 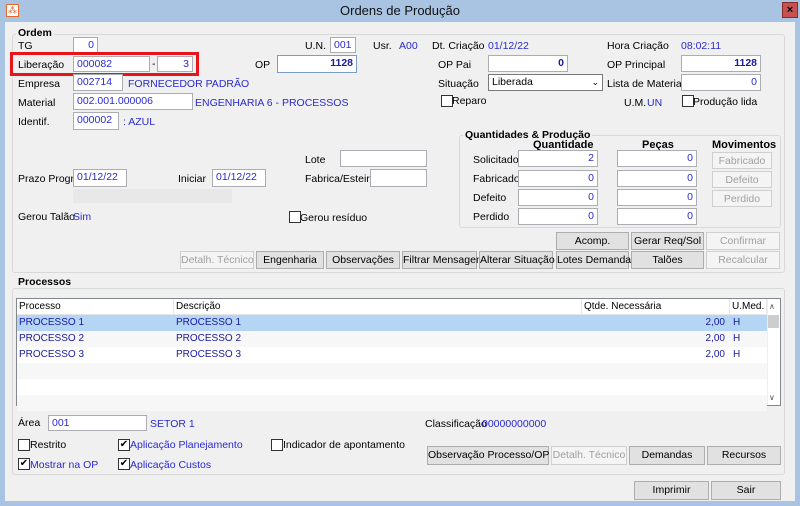 What do you see at coordinates (47, 179) in the screenshot?
I see `prazo-label: Prazo Progr.` at bounding box center [47, 179].